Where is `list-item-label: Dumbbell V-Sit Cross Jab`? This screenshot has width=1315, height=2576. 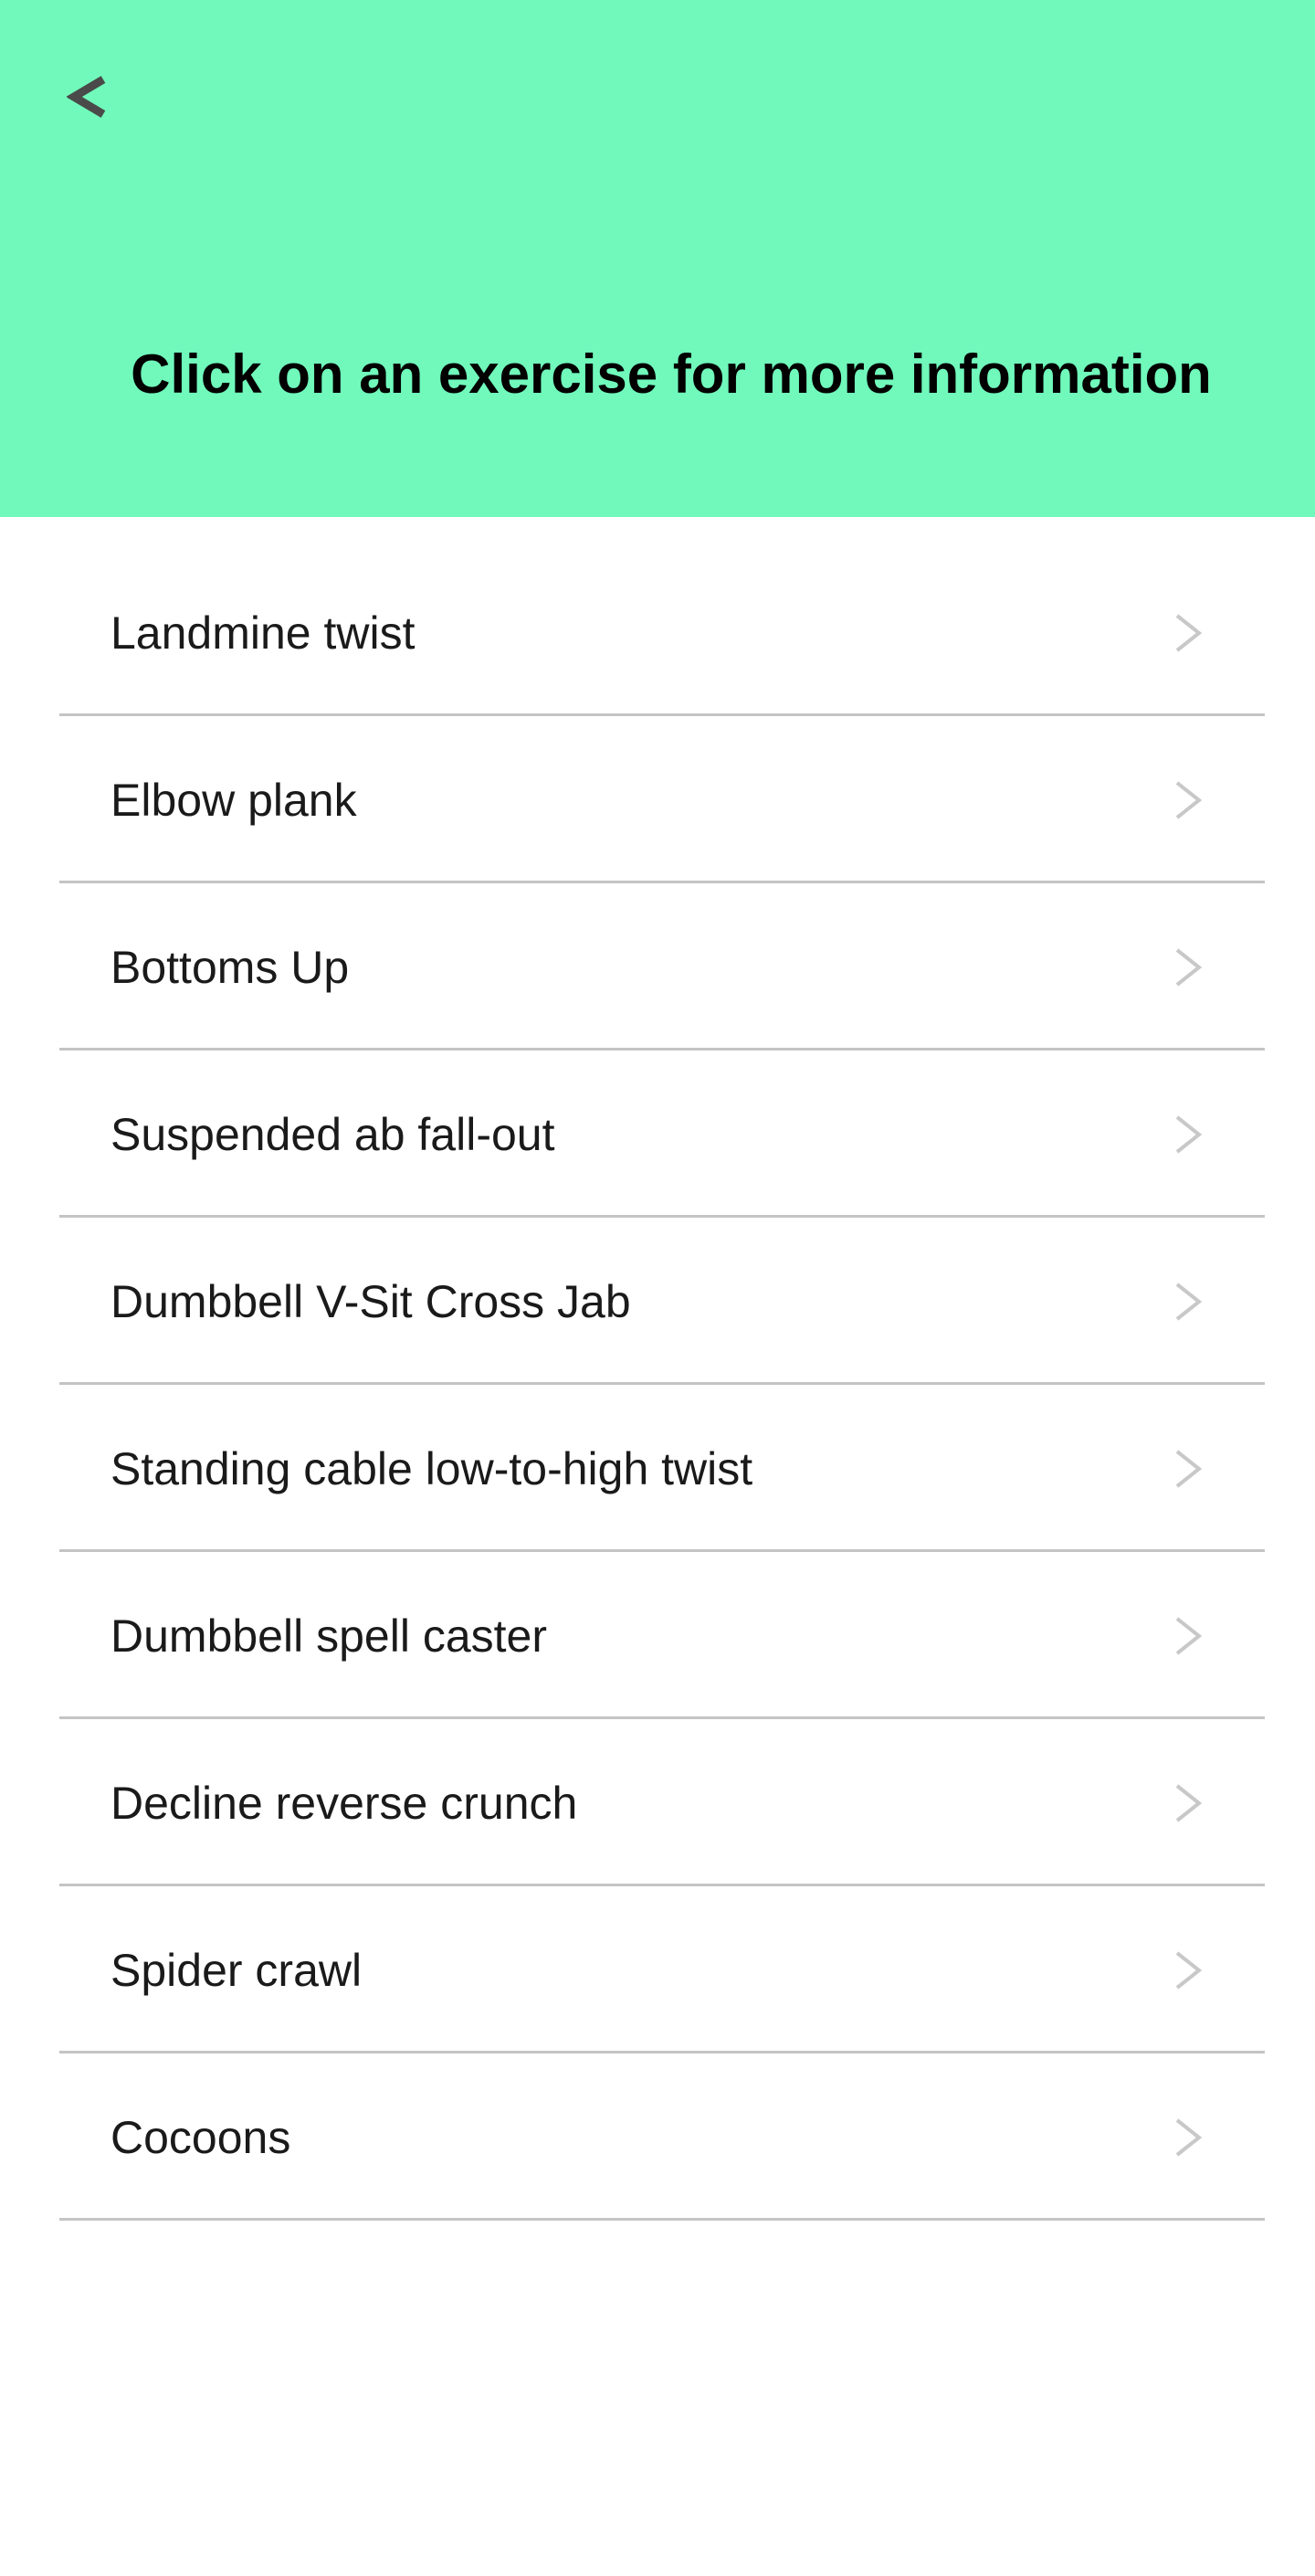
list-item-label: Dumbbell V-Sit Cross Jab is located at coordinates (370, 1301).